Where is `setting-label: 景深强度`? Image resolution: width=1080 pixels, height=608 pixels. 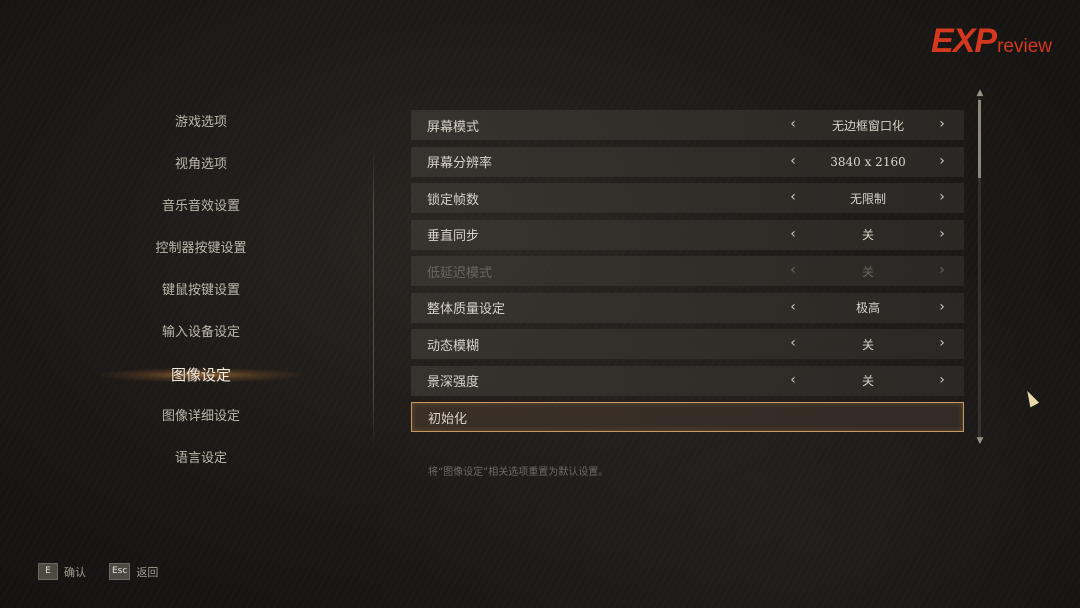
setting-label: 景深强度 is located at coordinates (453, 382).